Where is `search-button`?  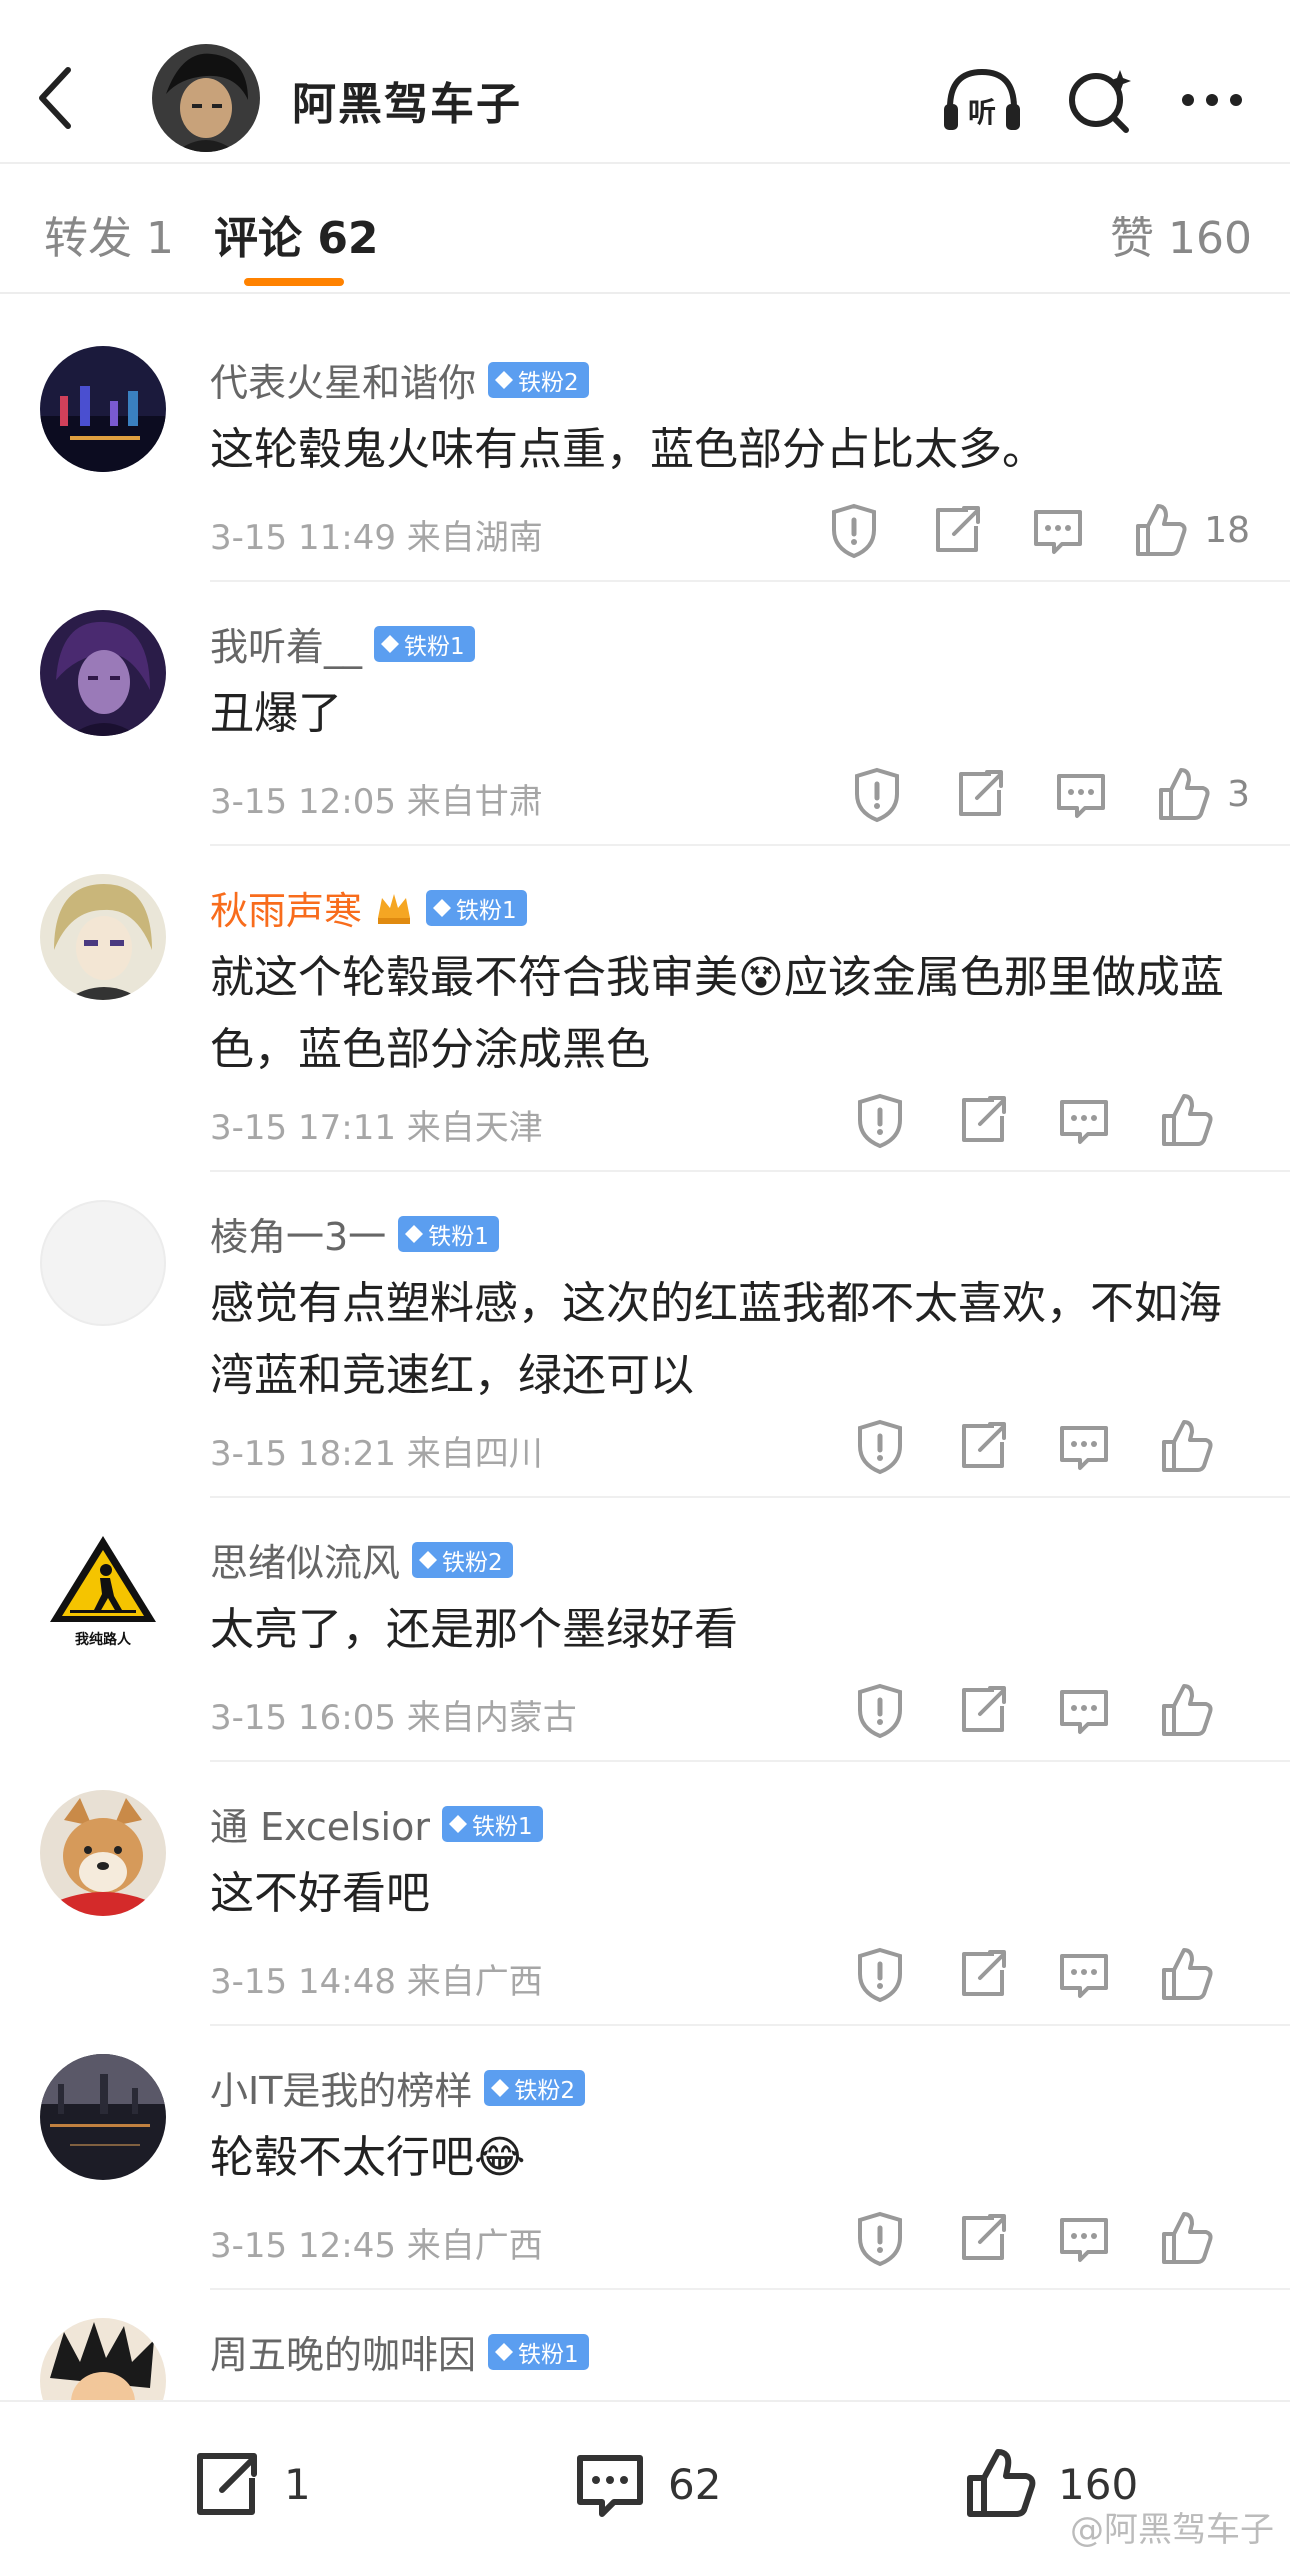
search-button is located at coordinates (1102, 100).